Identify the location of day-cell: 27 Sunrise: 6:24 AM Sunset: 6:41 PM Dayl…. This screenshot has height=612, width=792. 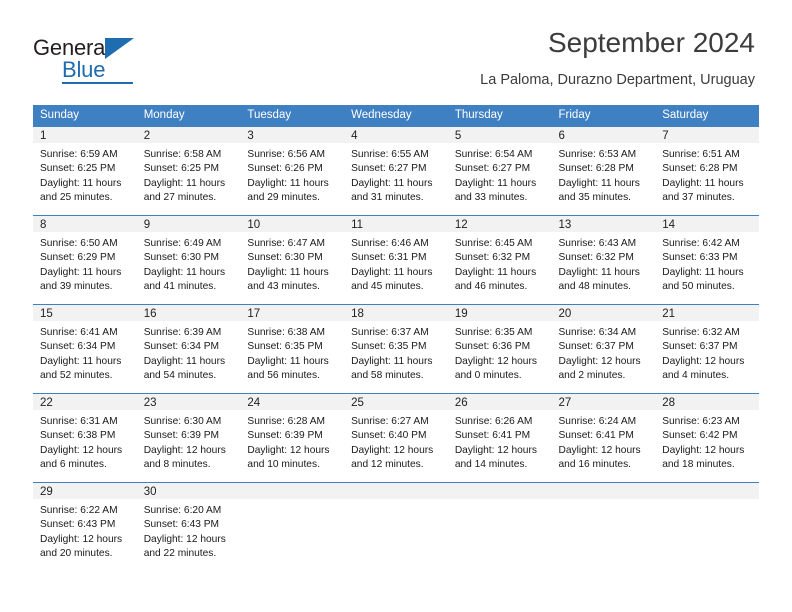
(603, 438).